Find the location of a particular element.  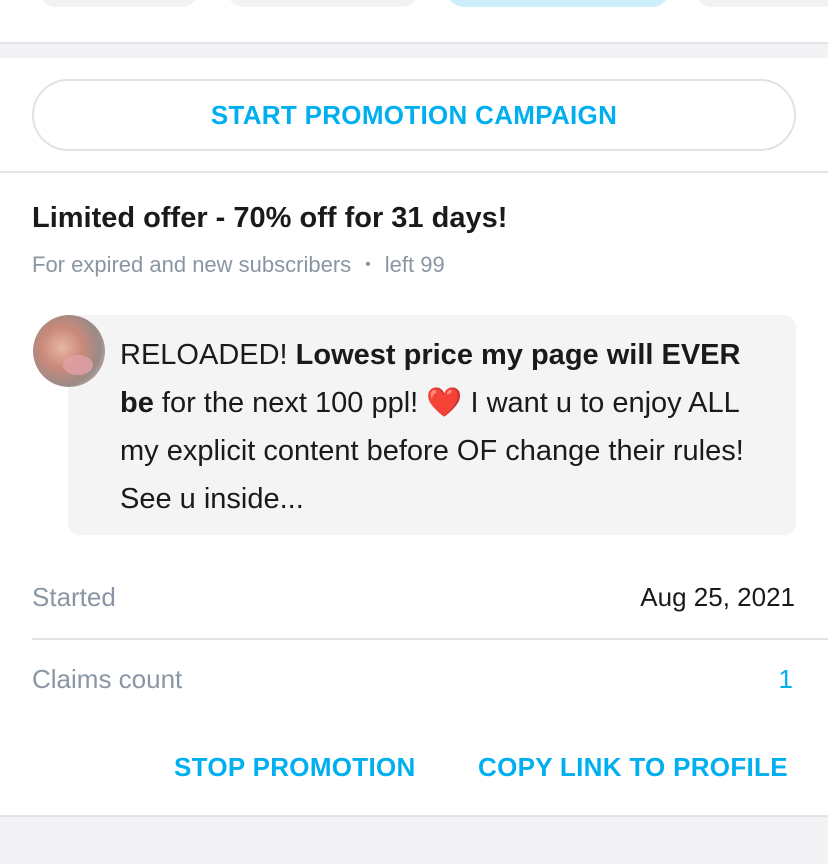

stop-promotion-button: STOP PROMOTION is located at coordinates (295, 767).